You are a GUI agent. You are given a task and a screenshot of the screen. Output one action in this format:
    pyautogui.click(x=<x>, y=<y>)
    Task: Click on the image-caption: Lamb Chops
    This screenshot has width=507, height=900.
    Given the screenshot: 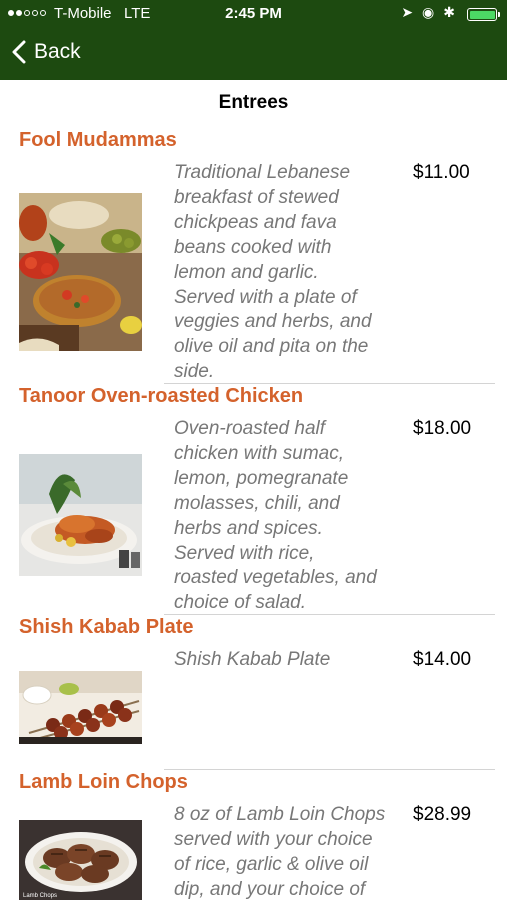 What is the action you would take?
    pyautogui.click(x=40, y=896)
    